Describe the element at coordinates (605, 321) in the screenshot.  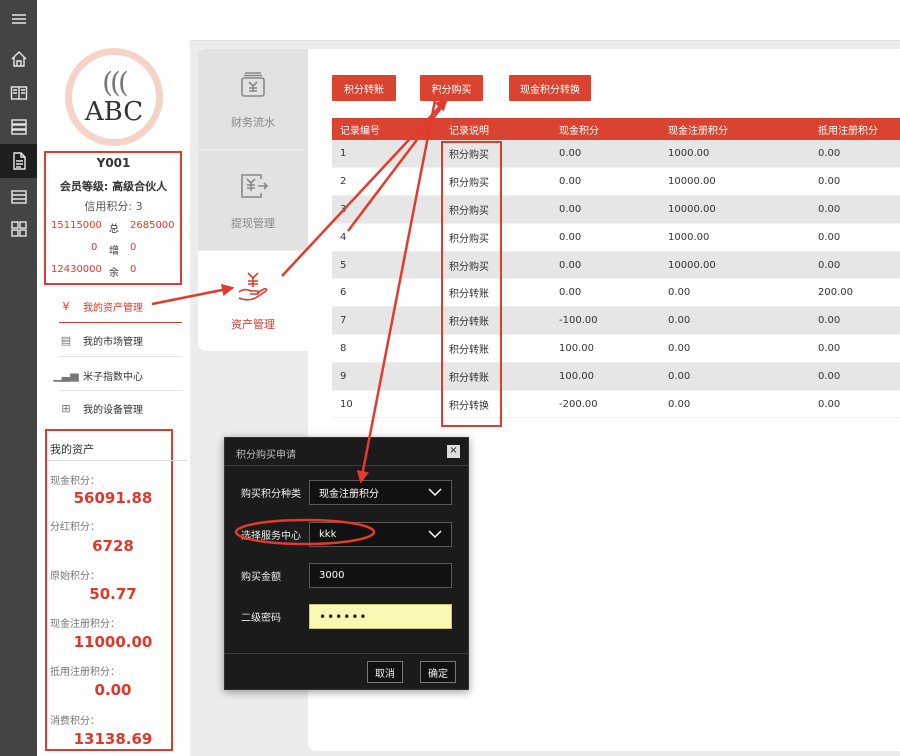
I see `cell: -100.00` at that location.